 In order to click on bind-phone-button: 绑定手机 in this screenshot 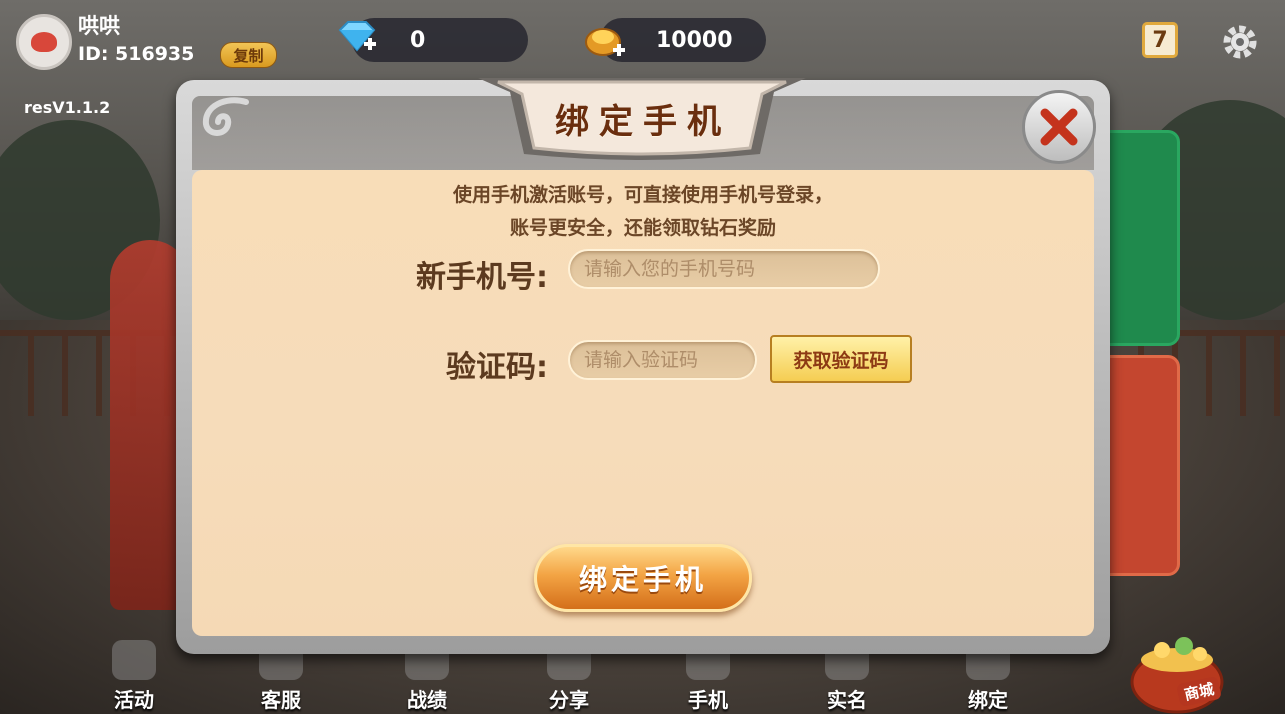, I will do `click(643, 578)`.